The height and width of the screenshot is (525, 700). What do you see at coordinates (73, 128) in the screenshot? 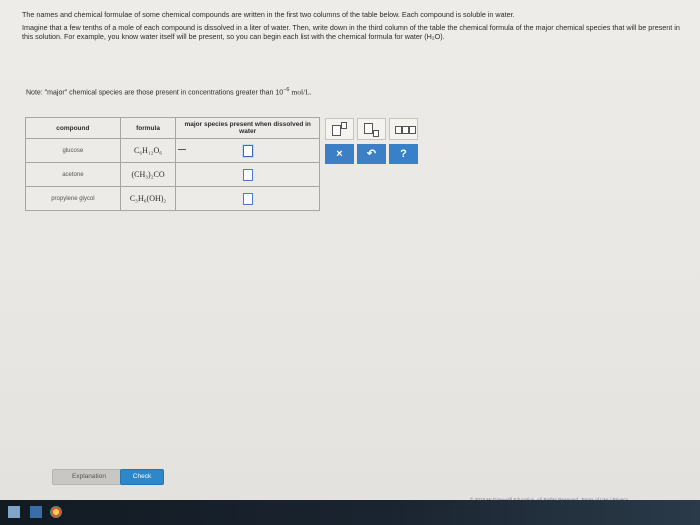
I see `header-compound: compound` at bounding box center [73, 128].